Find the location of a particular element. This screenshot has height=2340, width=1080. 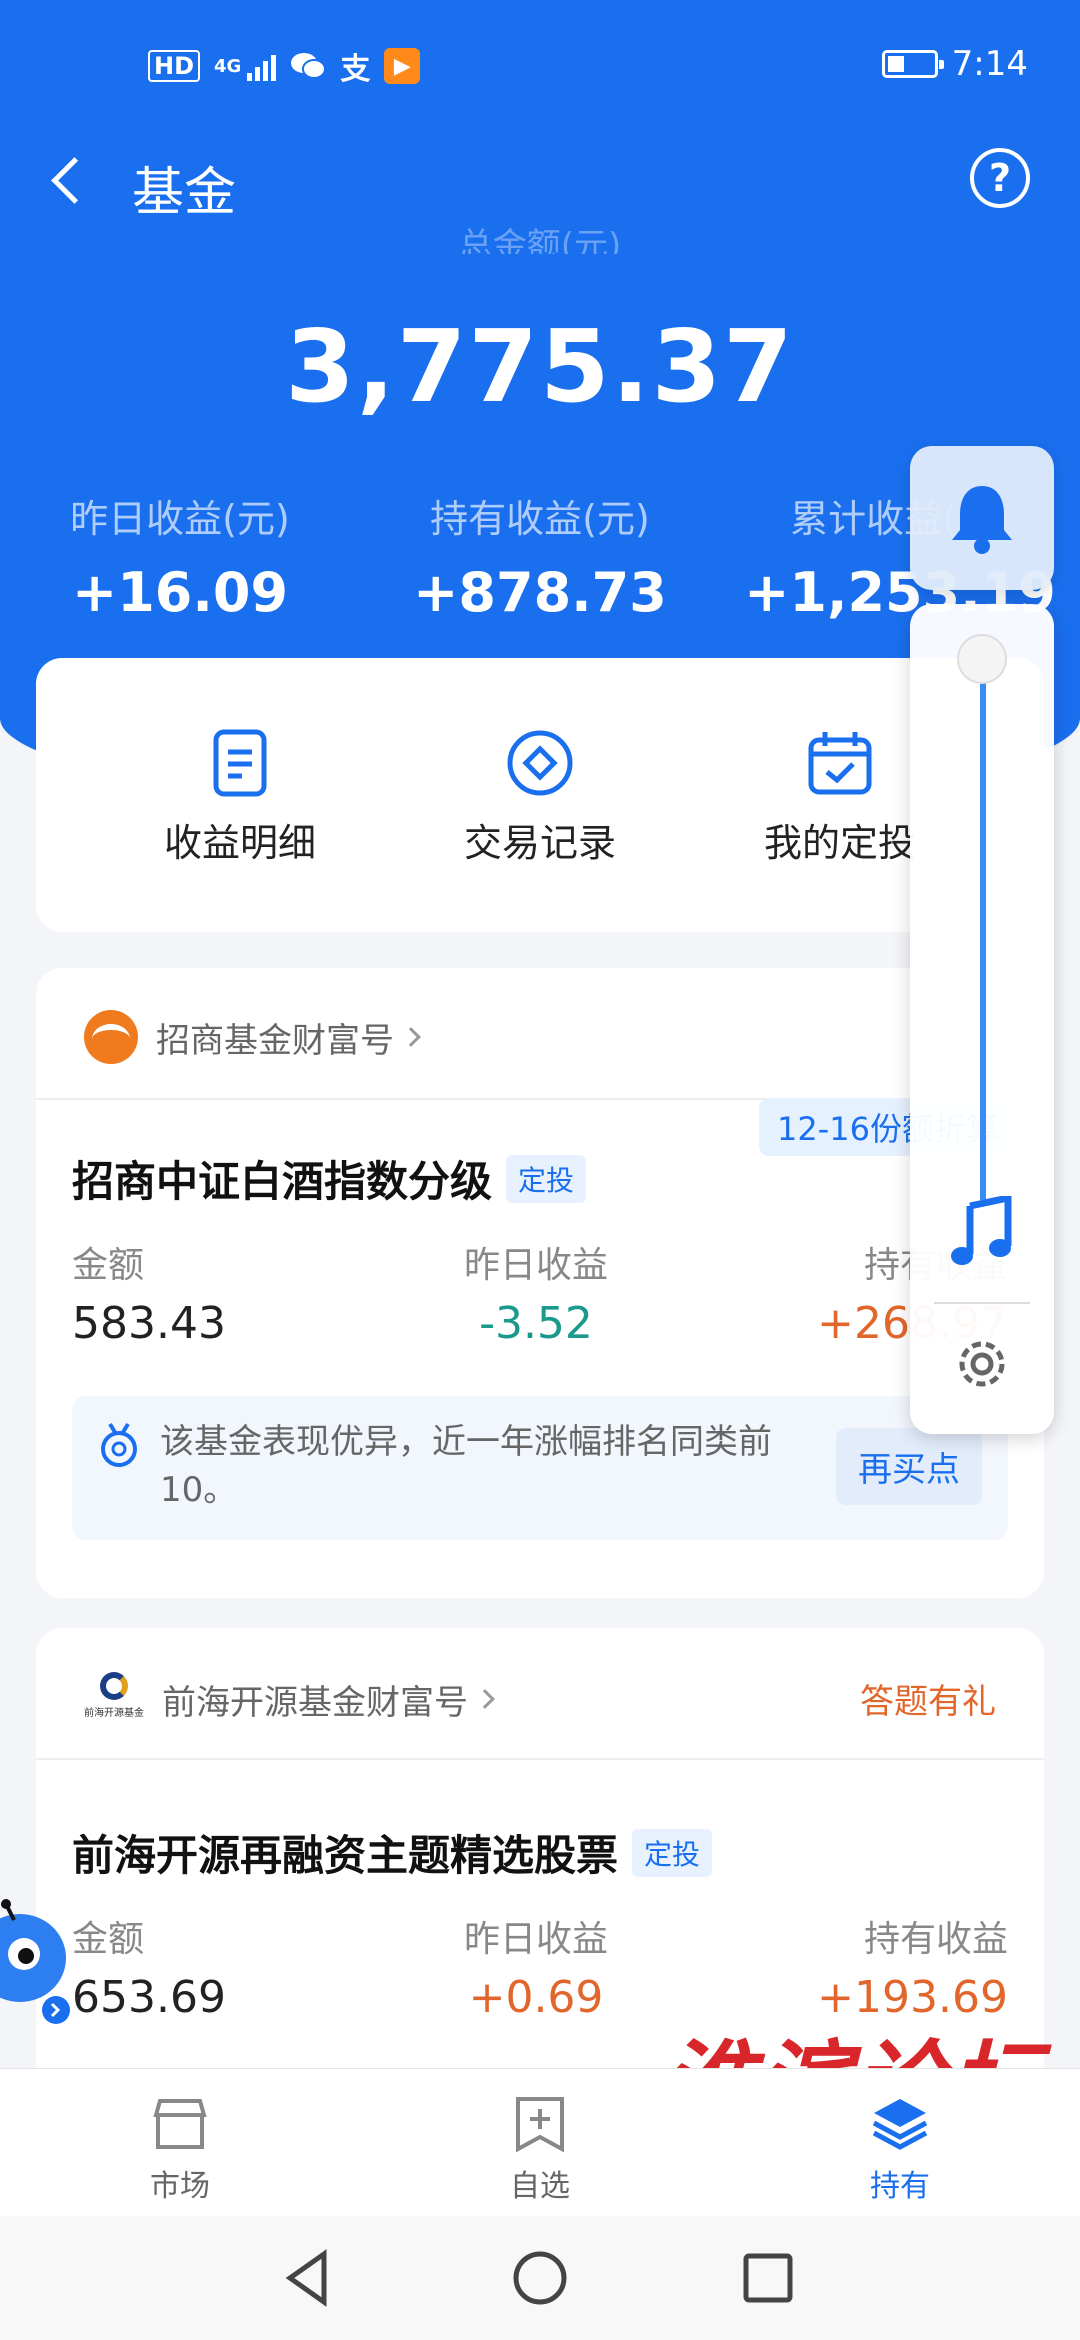

tab-holdings: 持有 is located at coordinates (900, 2150).